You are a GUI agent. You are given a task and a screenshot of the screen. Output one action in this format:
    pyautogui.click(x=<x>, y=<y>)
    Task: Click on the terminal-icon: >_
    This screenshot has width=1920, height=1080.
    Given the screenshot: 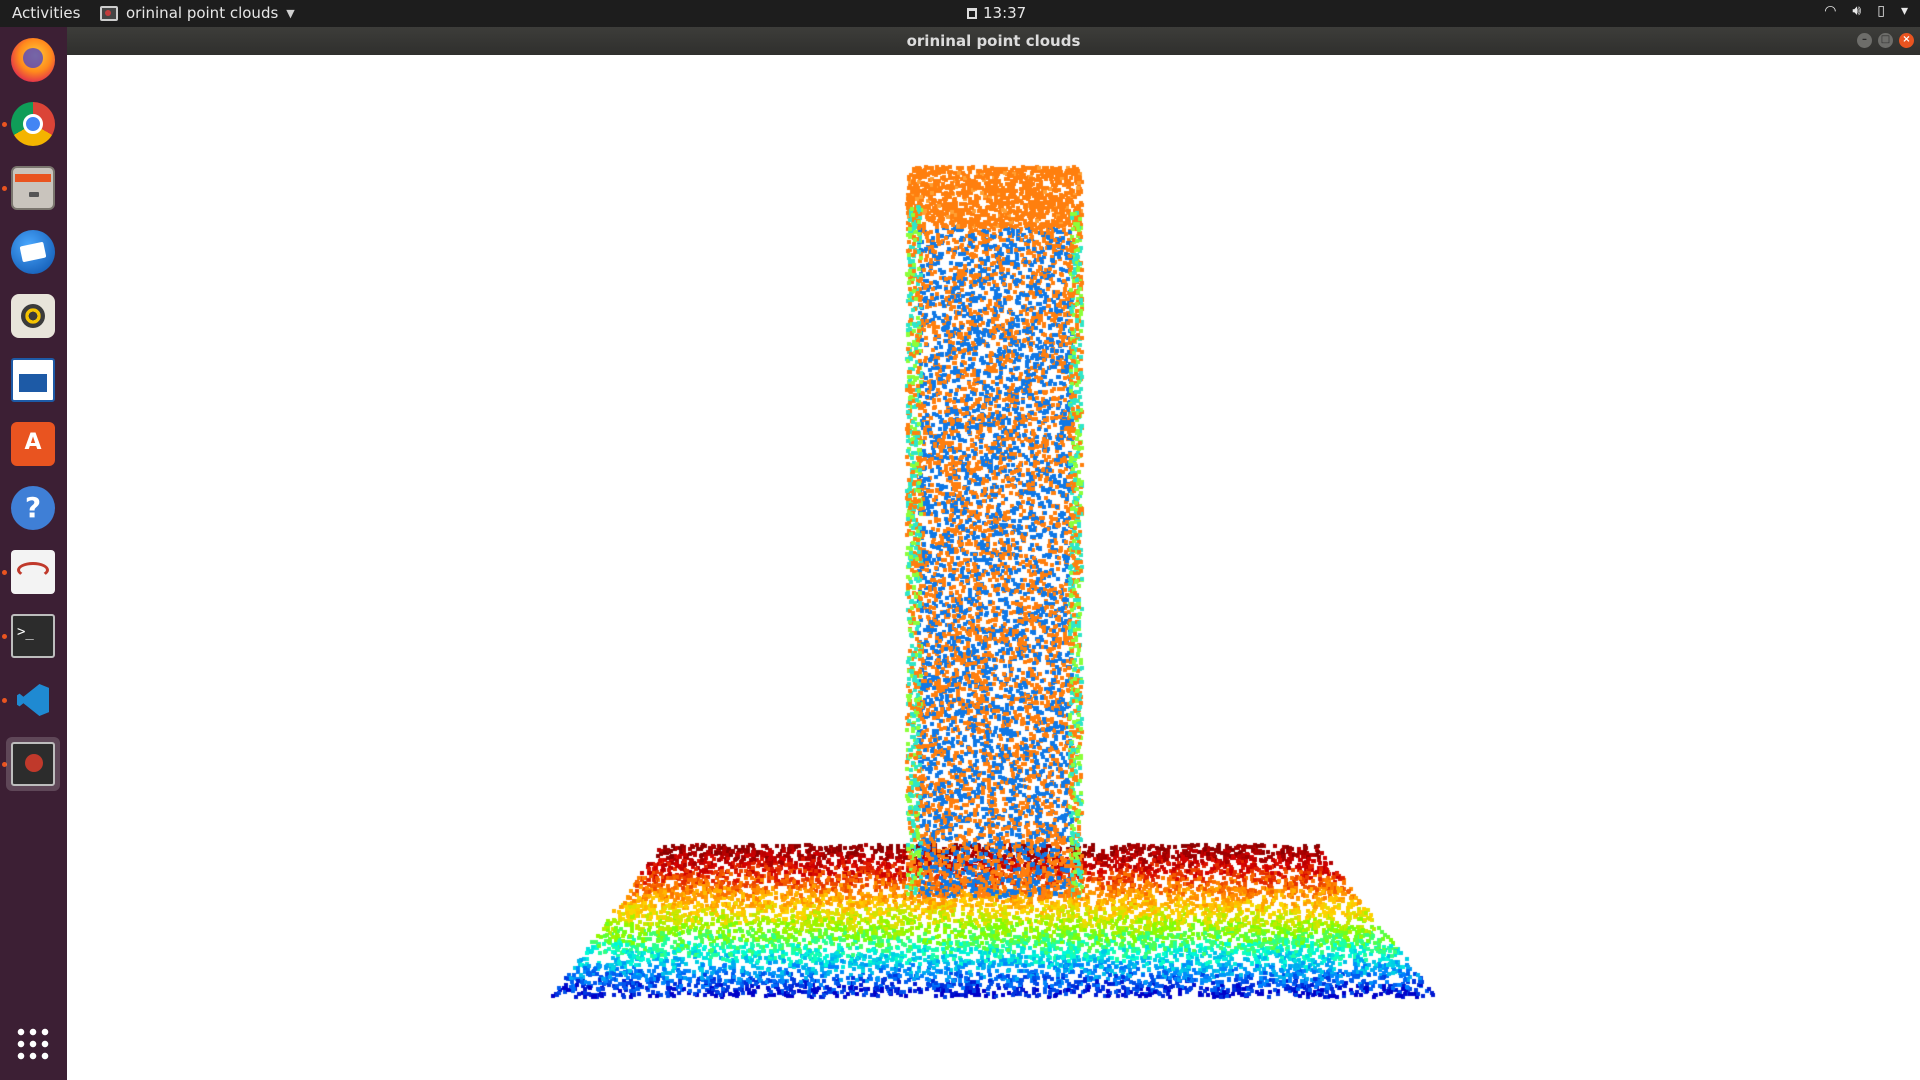 What is the action you would take?
    pyautogui.click(x=33, y=636)
    